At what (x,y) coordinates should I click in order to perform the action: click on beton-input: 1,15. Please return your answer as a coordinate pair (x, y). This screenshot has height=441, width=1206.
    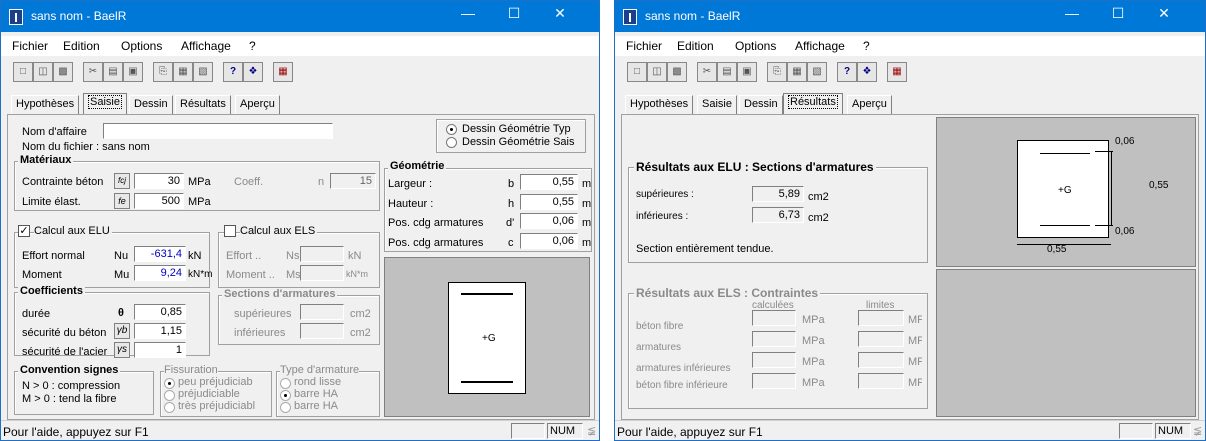
    Looking at the image, I should click on (160, 331).